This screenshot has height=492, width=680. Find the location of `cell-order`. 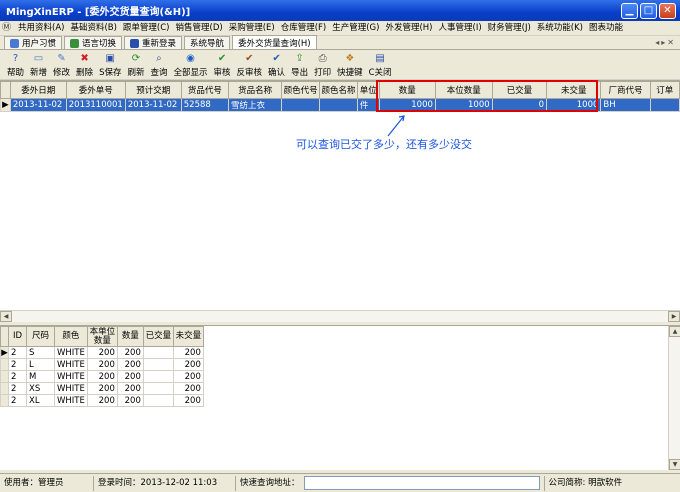

cell-order is located at coordinates (664, 105).